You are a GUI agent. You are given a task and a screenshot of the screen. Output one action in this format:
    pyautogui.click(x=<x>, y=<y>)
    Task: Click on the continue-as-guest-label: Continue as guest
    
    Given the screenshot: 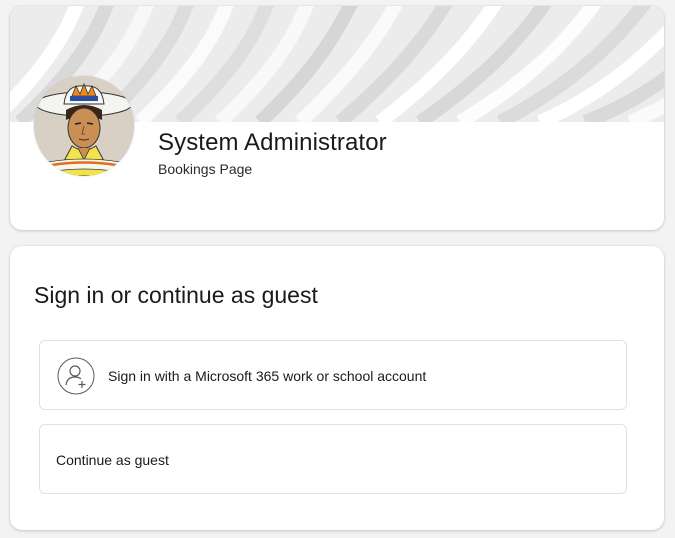 What is the action you would take?
    pyautogui.click(x=112, y=460)
    